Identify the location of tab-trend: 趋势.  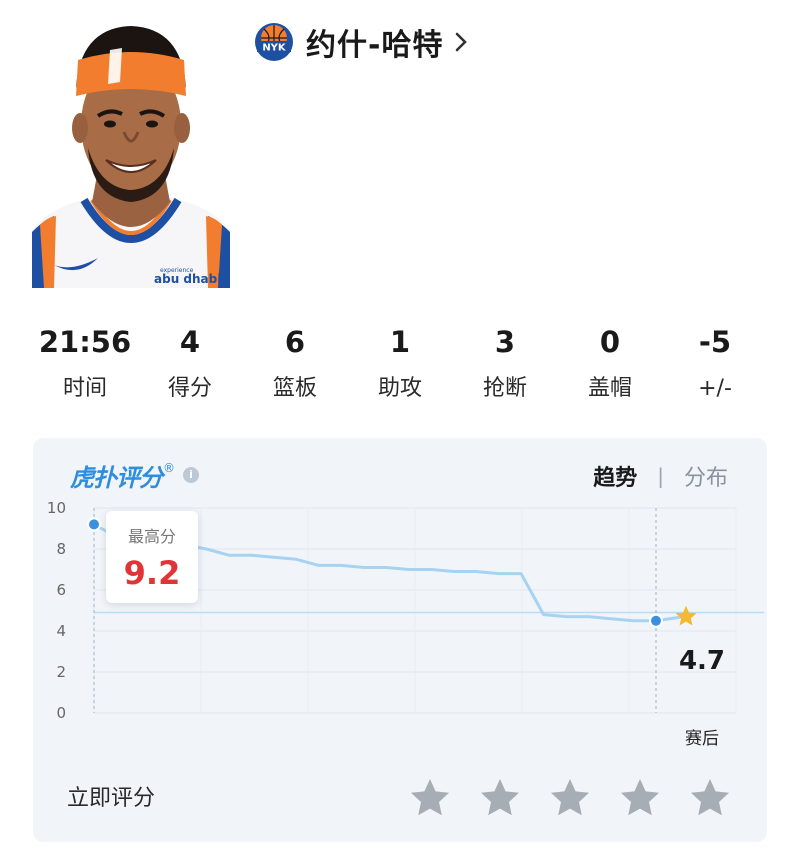
(615, 476).